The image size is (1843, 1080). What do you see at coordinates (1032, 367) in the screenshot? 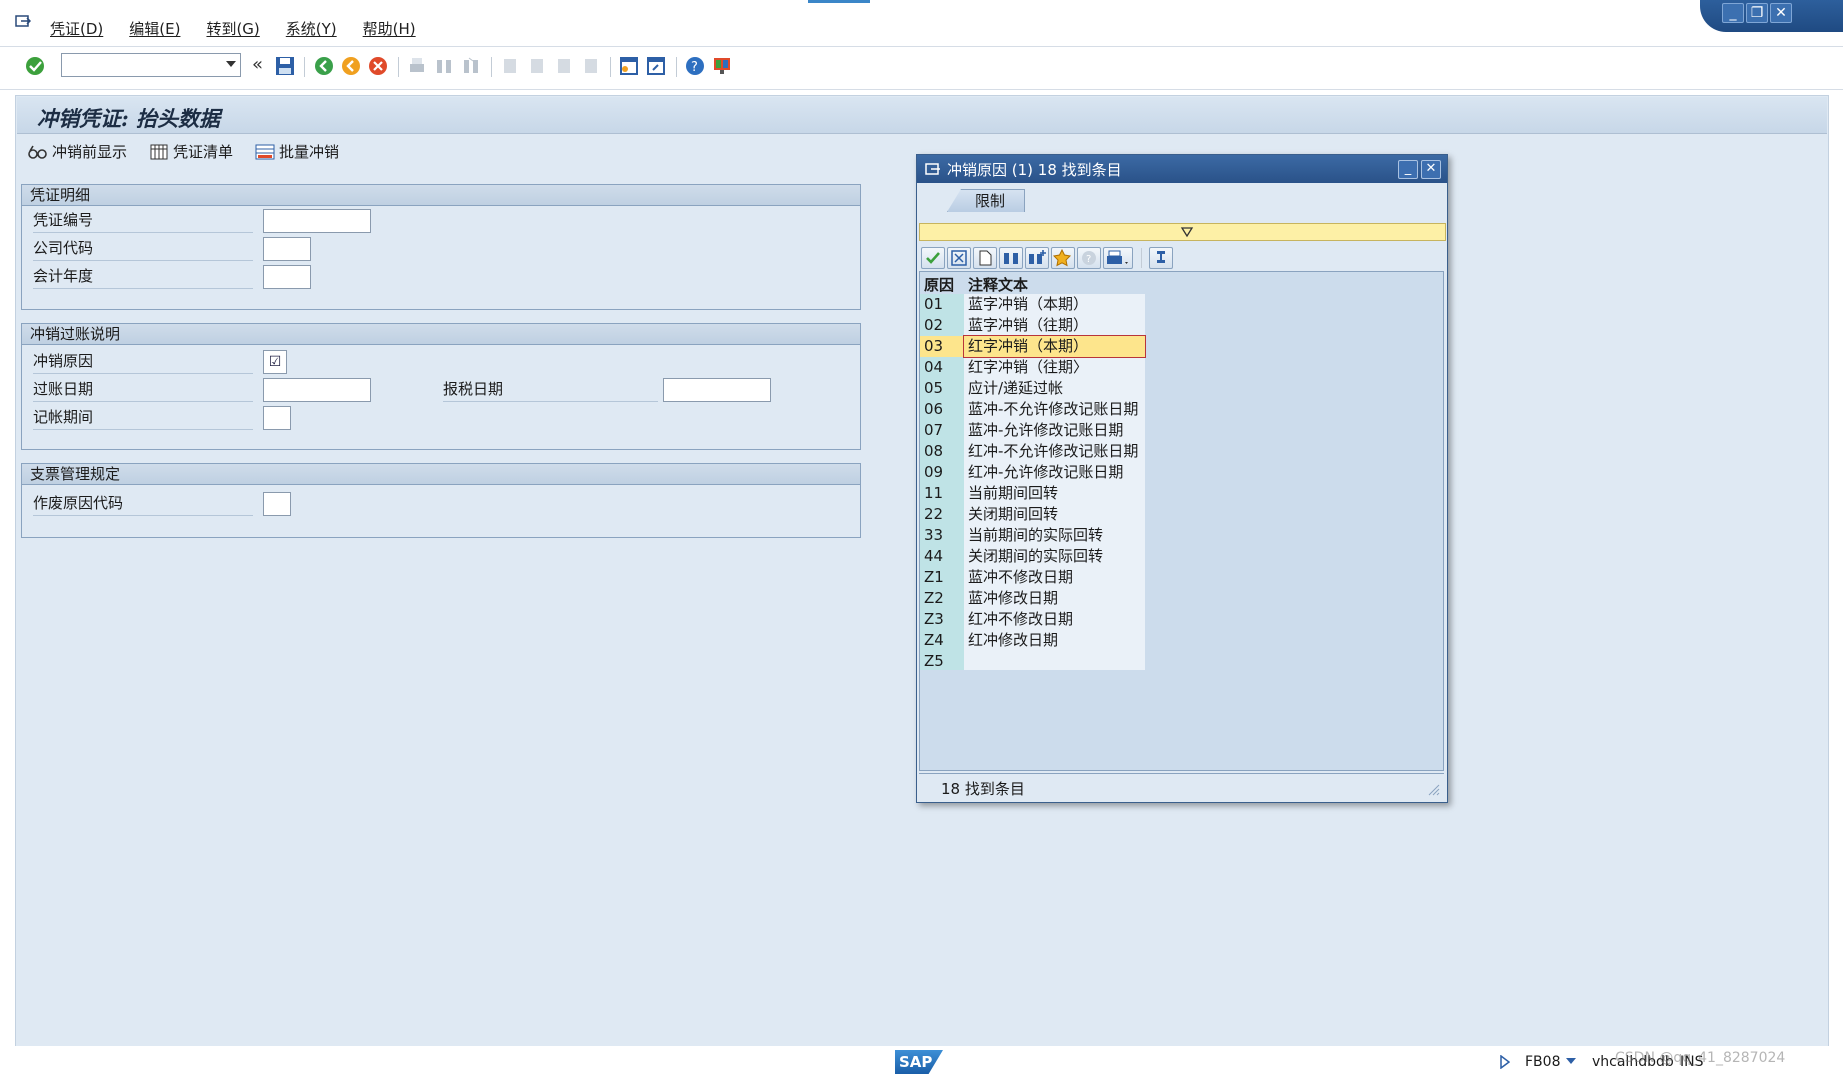
I see `list-item: 04 红字冲销（往期〉` at bounding box center [1032, 367].